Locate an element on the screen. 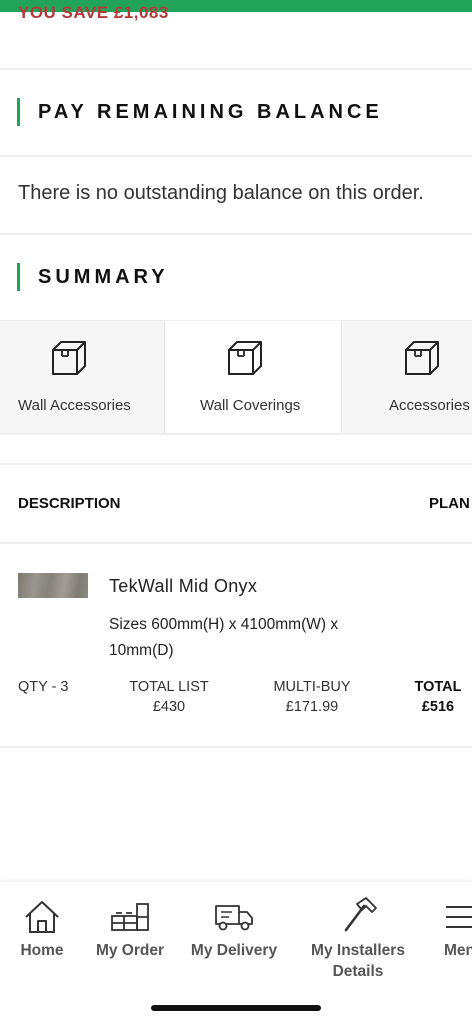 The height and width of the screenshot is (1024, 472). total-value: £516 is located at coordinates (438, 707).